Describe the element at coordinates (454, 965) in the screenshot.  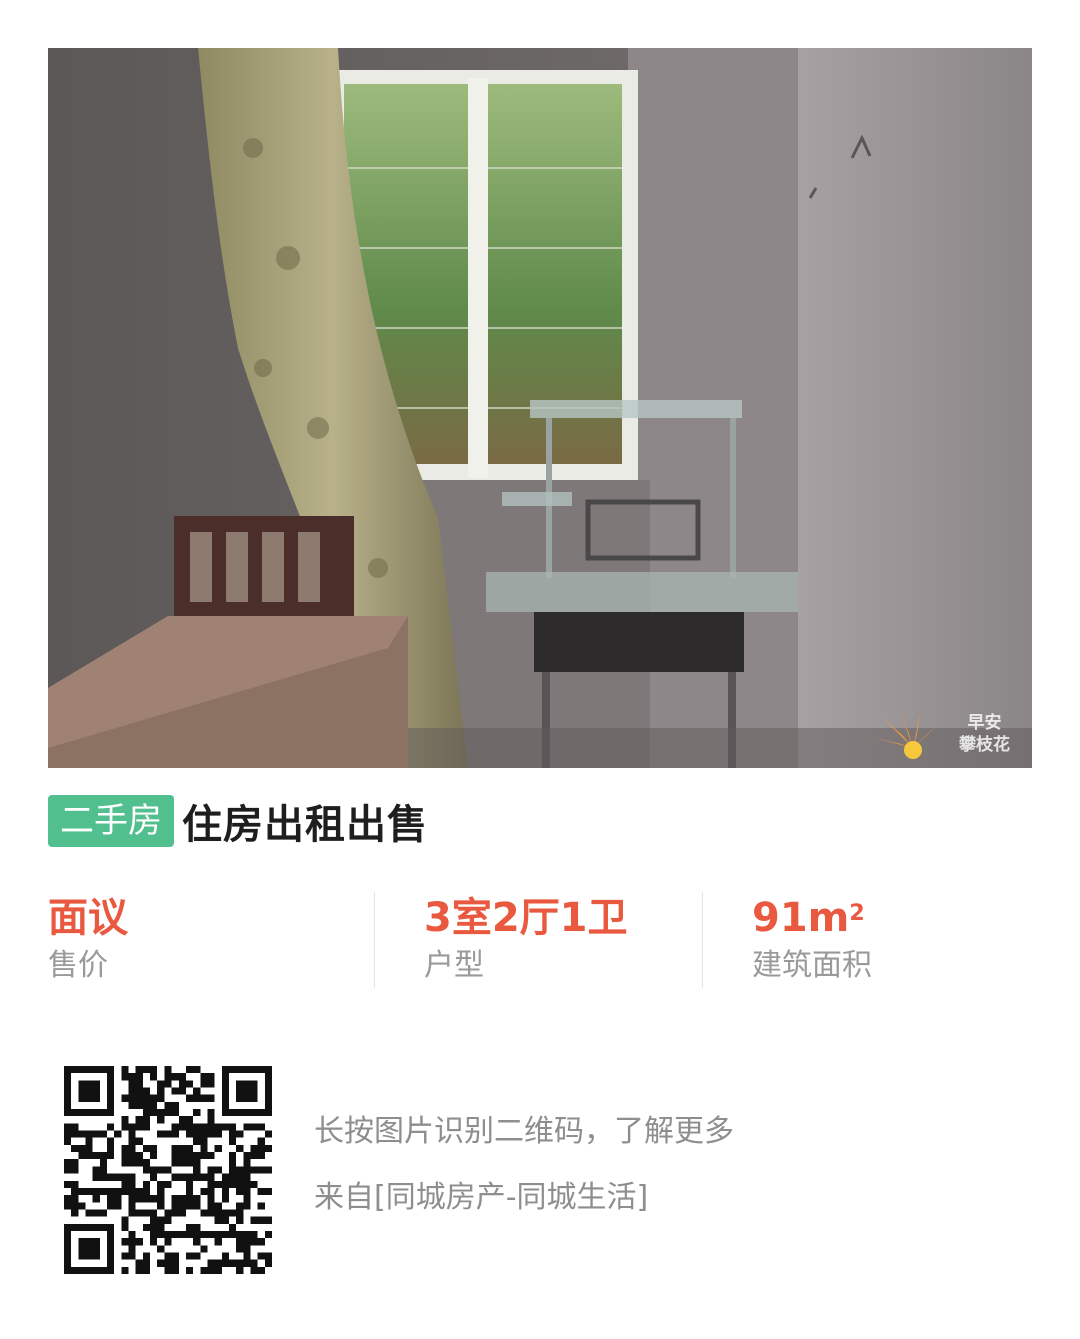
I see `stat-layout-label: 户型` at that location.